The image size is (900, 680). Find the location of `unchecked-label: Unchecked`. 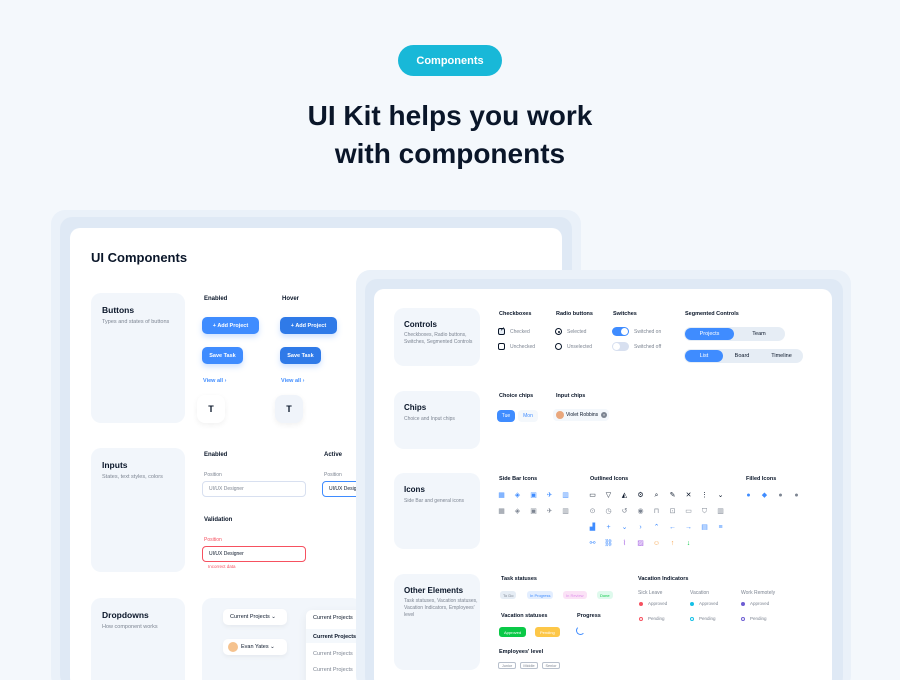

unchecked-label: Unchecked is located at coordinates (523, 347).